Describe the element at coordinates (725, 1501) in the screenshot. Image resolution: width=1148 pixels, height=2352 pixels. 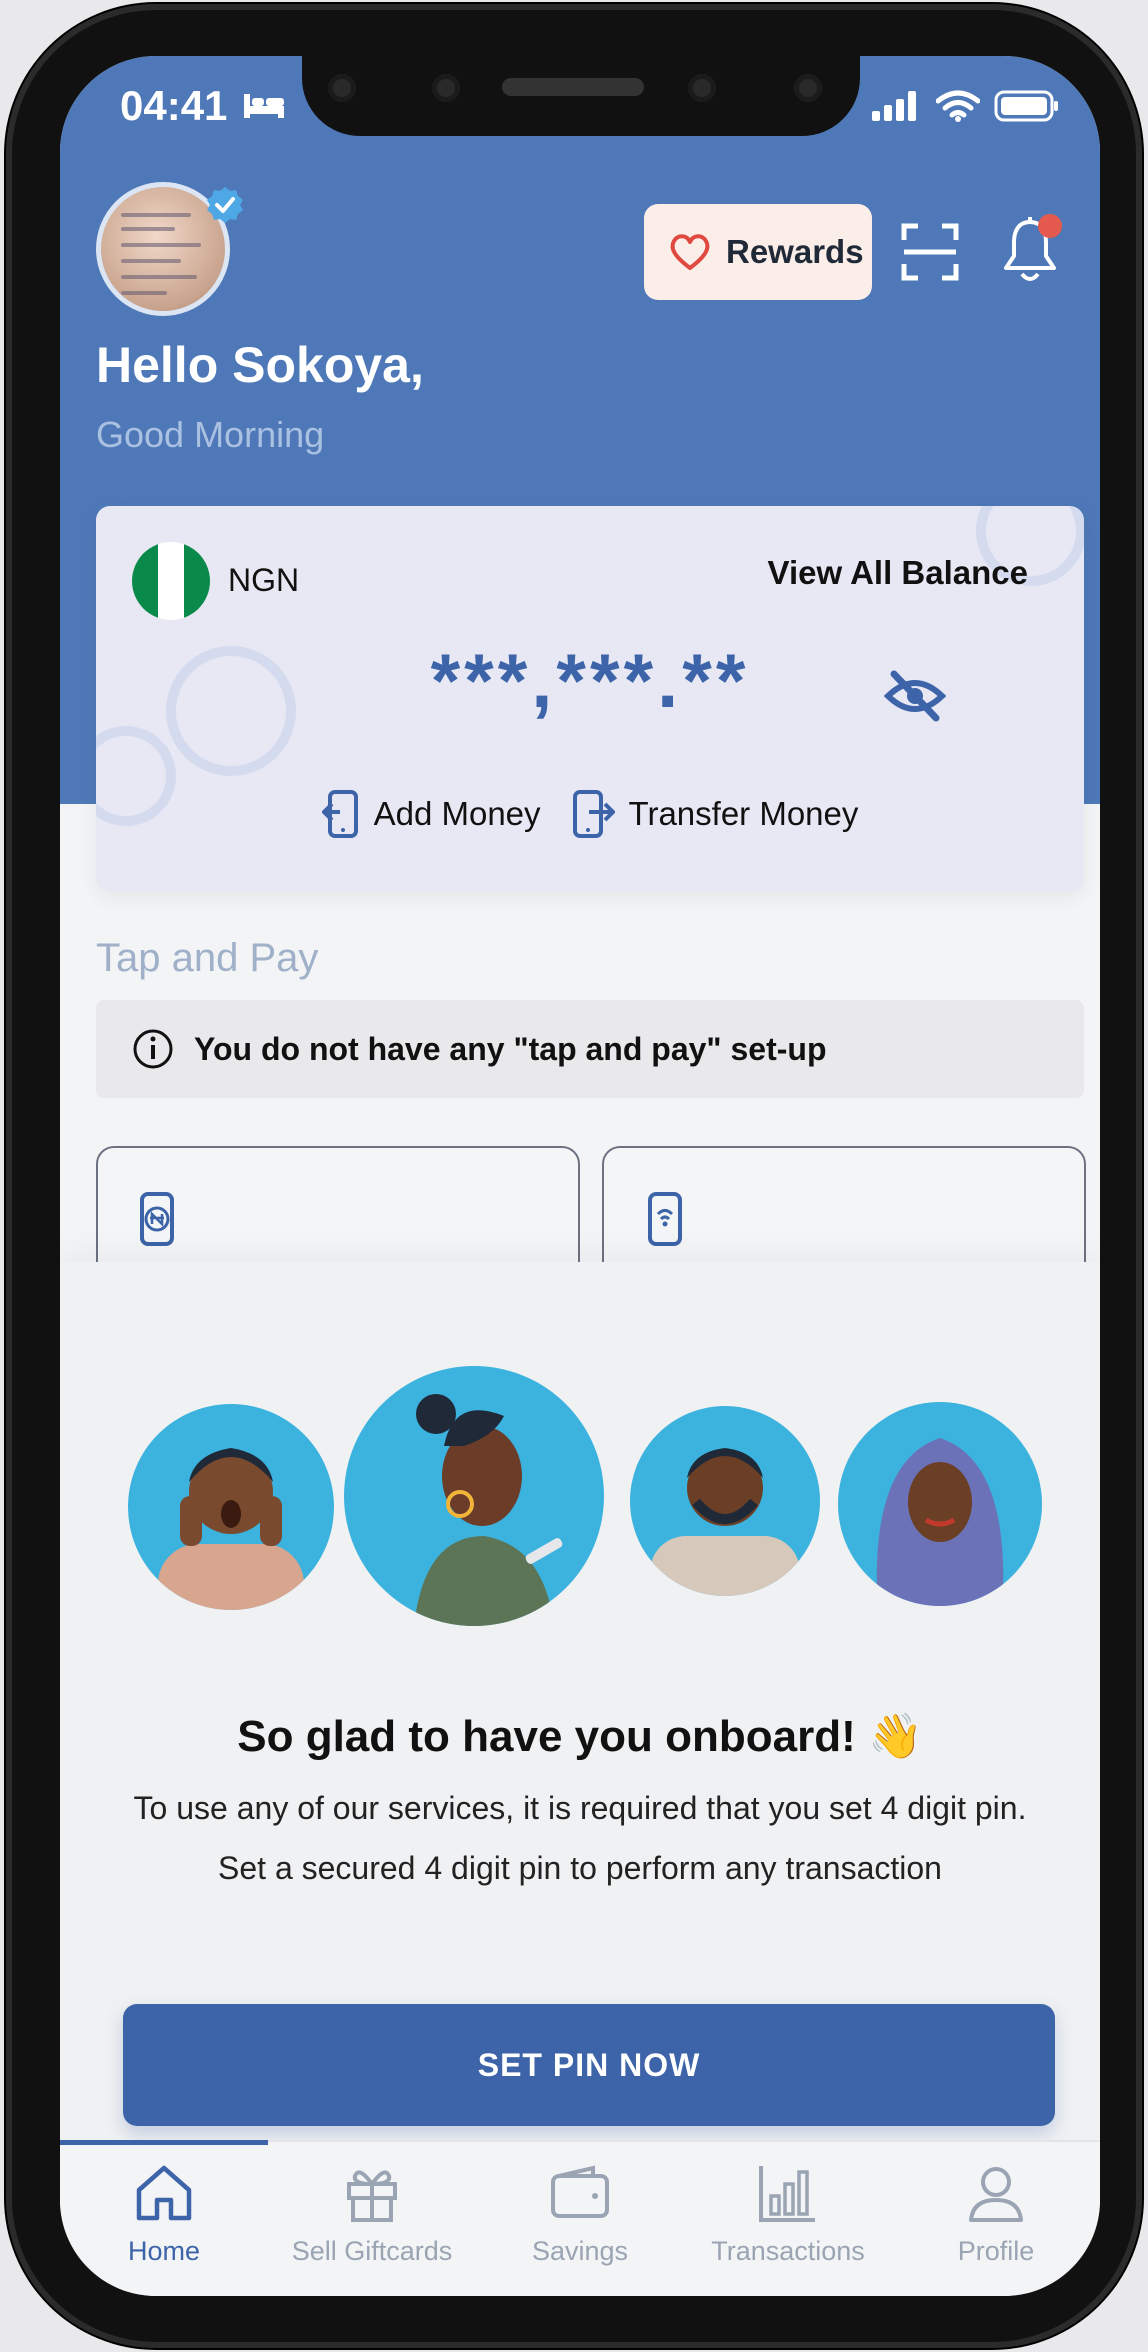
I see `user-illustration-smiling-man` at that location.